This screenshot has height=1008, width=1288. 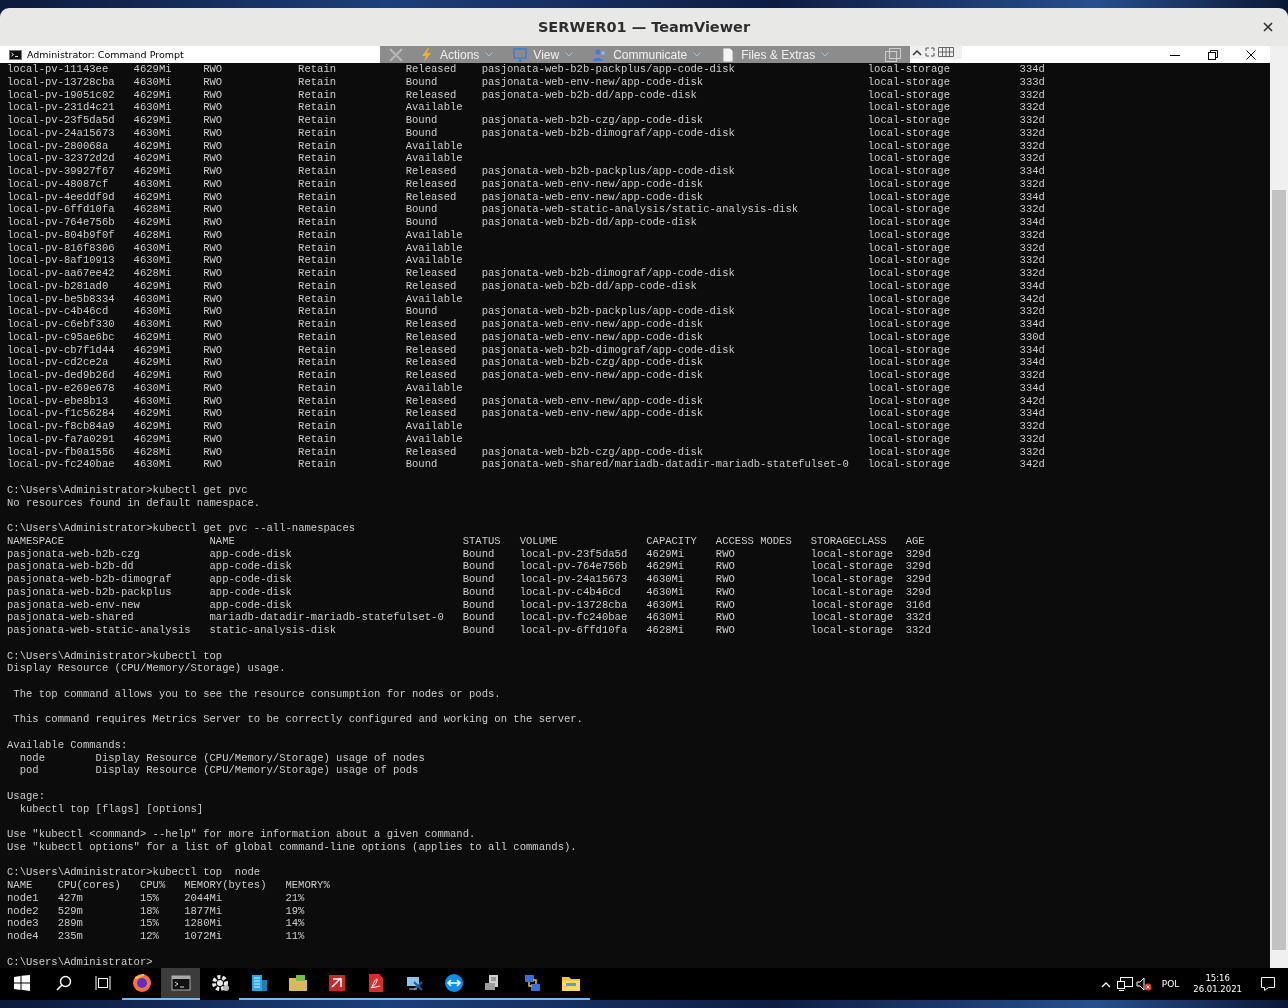 I want to click on table-cell: 14%, so click(x=295, y=923).